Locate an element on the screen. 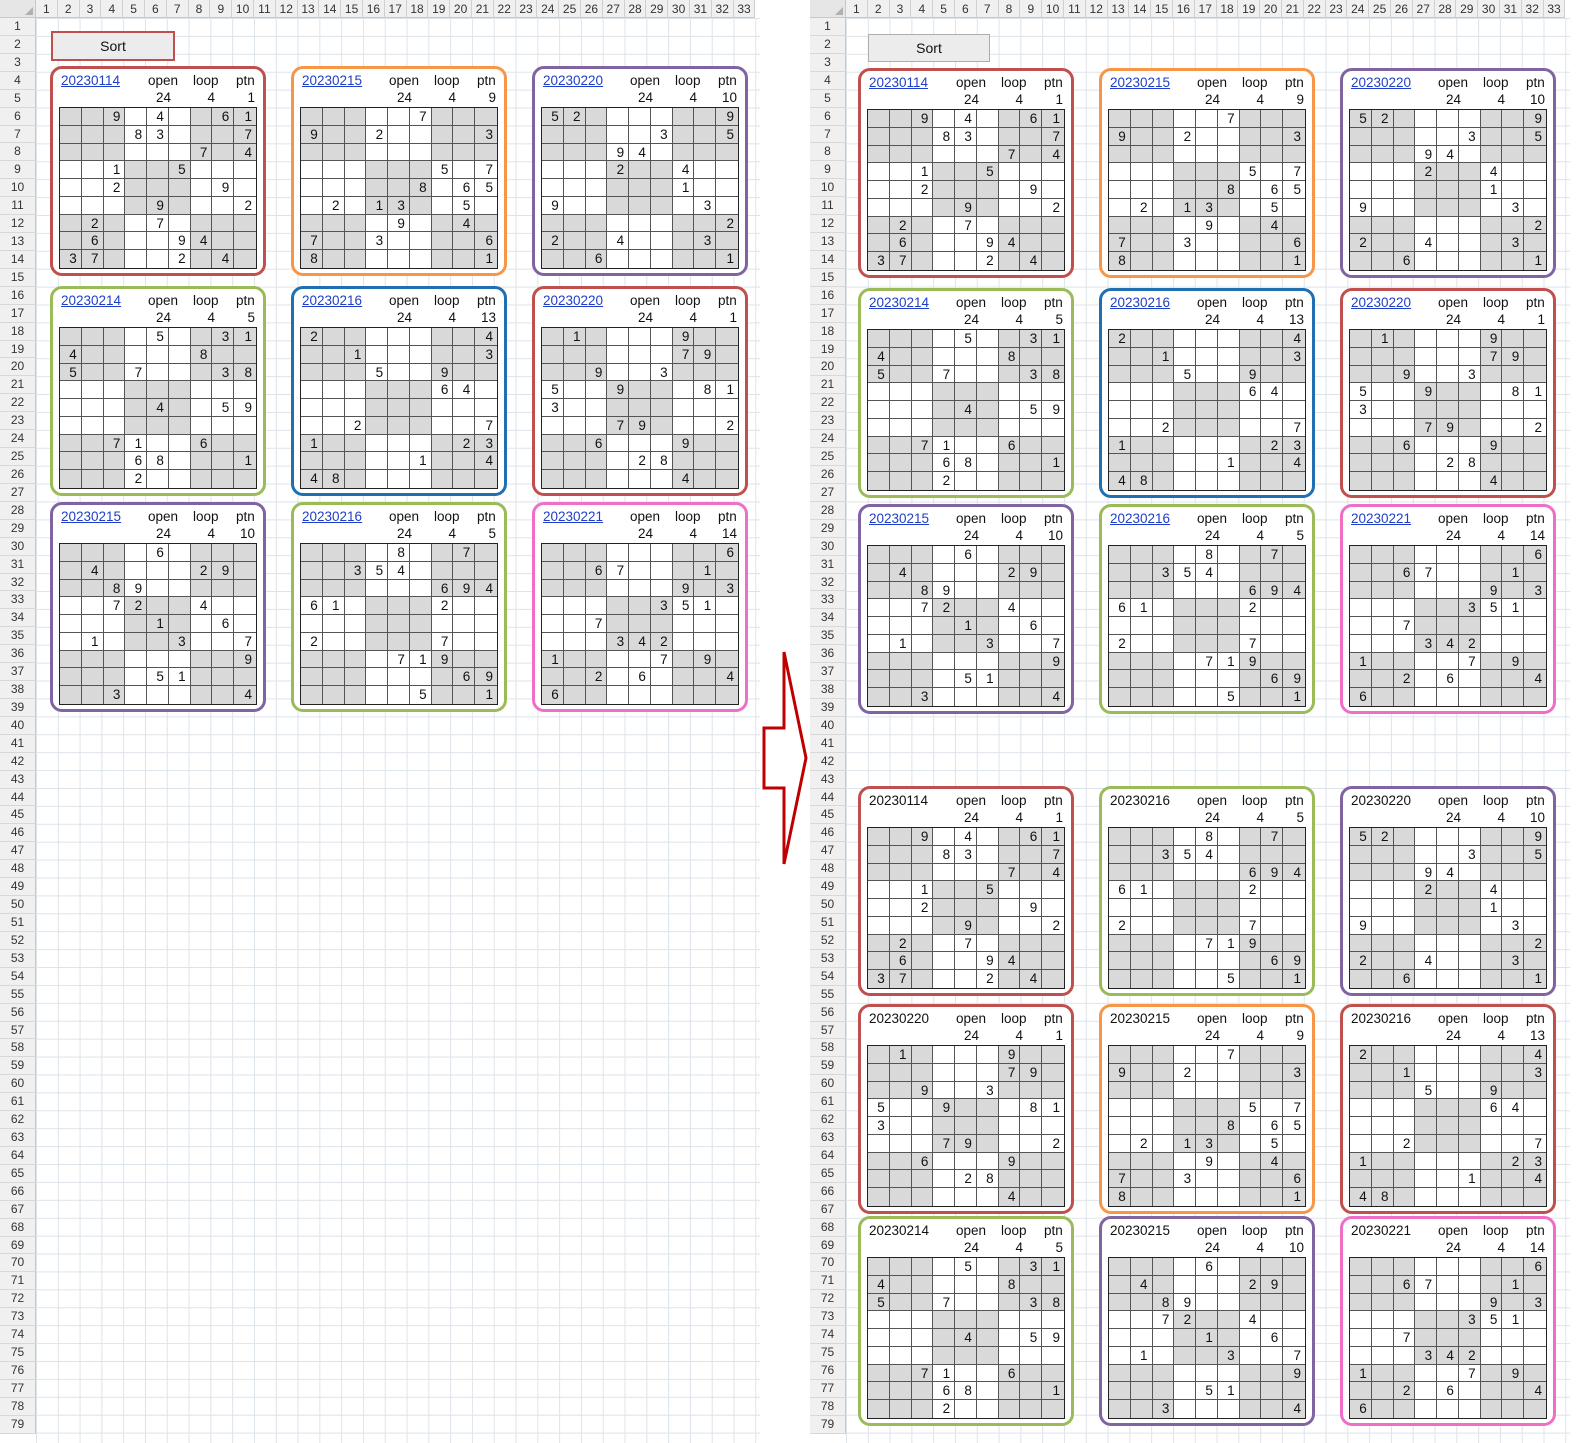 The image size is (1576, 1443). puzzle-cell: 6 is located at coordinates (1272, 1126).